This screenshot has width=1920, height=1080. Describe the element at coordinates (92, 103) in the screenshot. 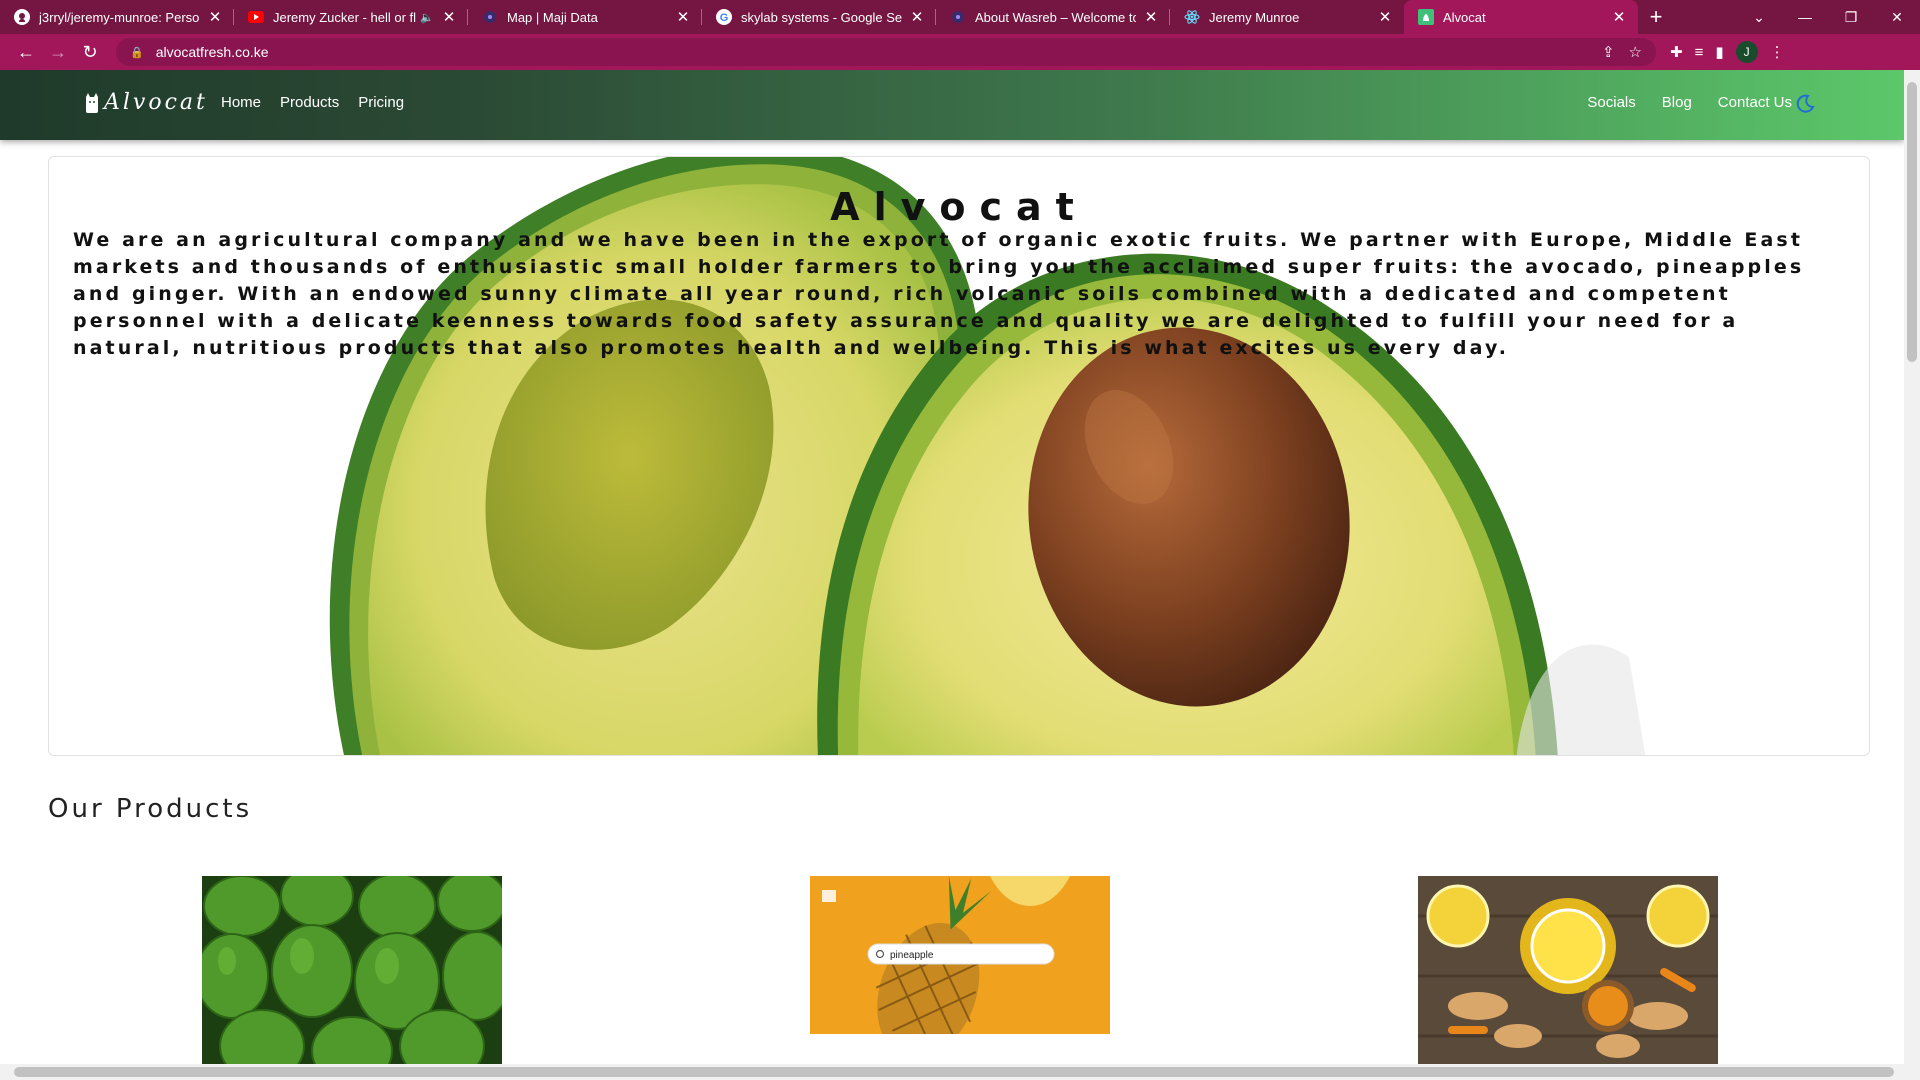

I see `cat-logo-icon` at that location.